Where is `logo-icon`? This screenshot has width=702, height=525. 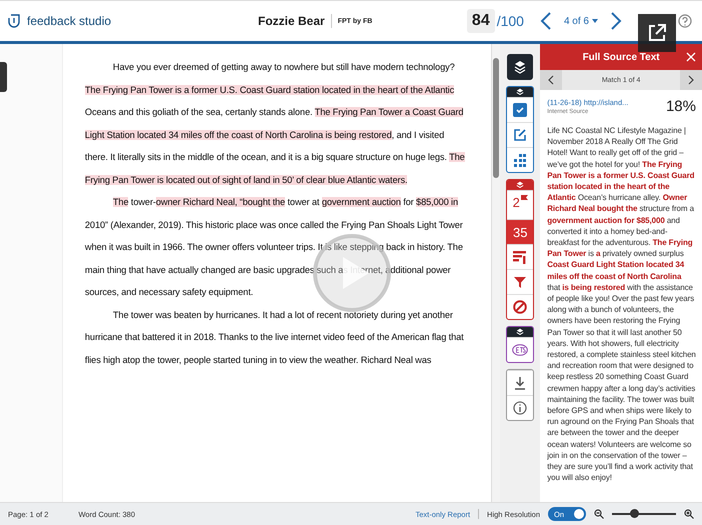
logo-icon is located at coordinates (15, 21).